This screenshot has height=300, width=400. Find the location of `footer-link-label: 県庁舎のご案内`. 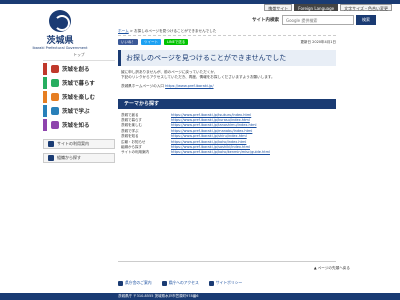

footer-link-label: 県庁舎のご案内 is located at coordinates (138, 282).